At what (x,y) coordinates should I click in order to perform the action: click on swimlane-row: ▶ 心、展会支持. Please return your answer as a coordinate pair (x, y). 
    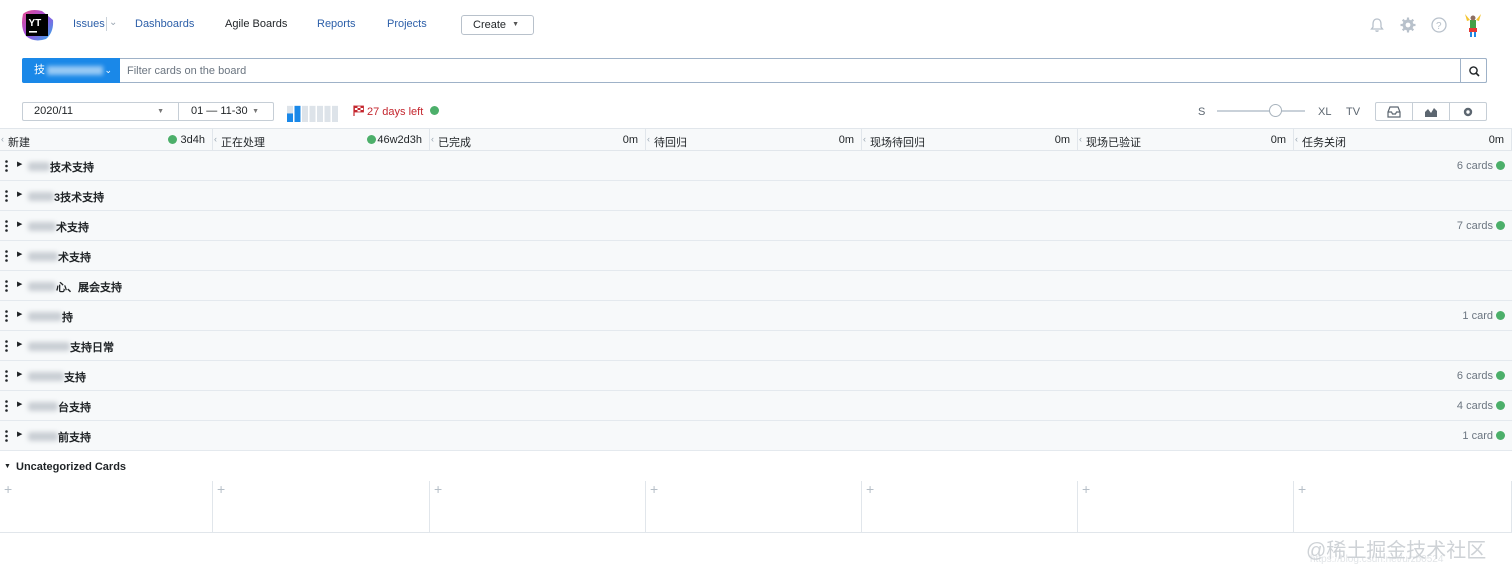
    Looking at the image, I should click on (756, 286).